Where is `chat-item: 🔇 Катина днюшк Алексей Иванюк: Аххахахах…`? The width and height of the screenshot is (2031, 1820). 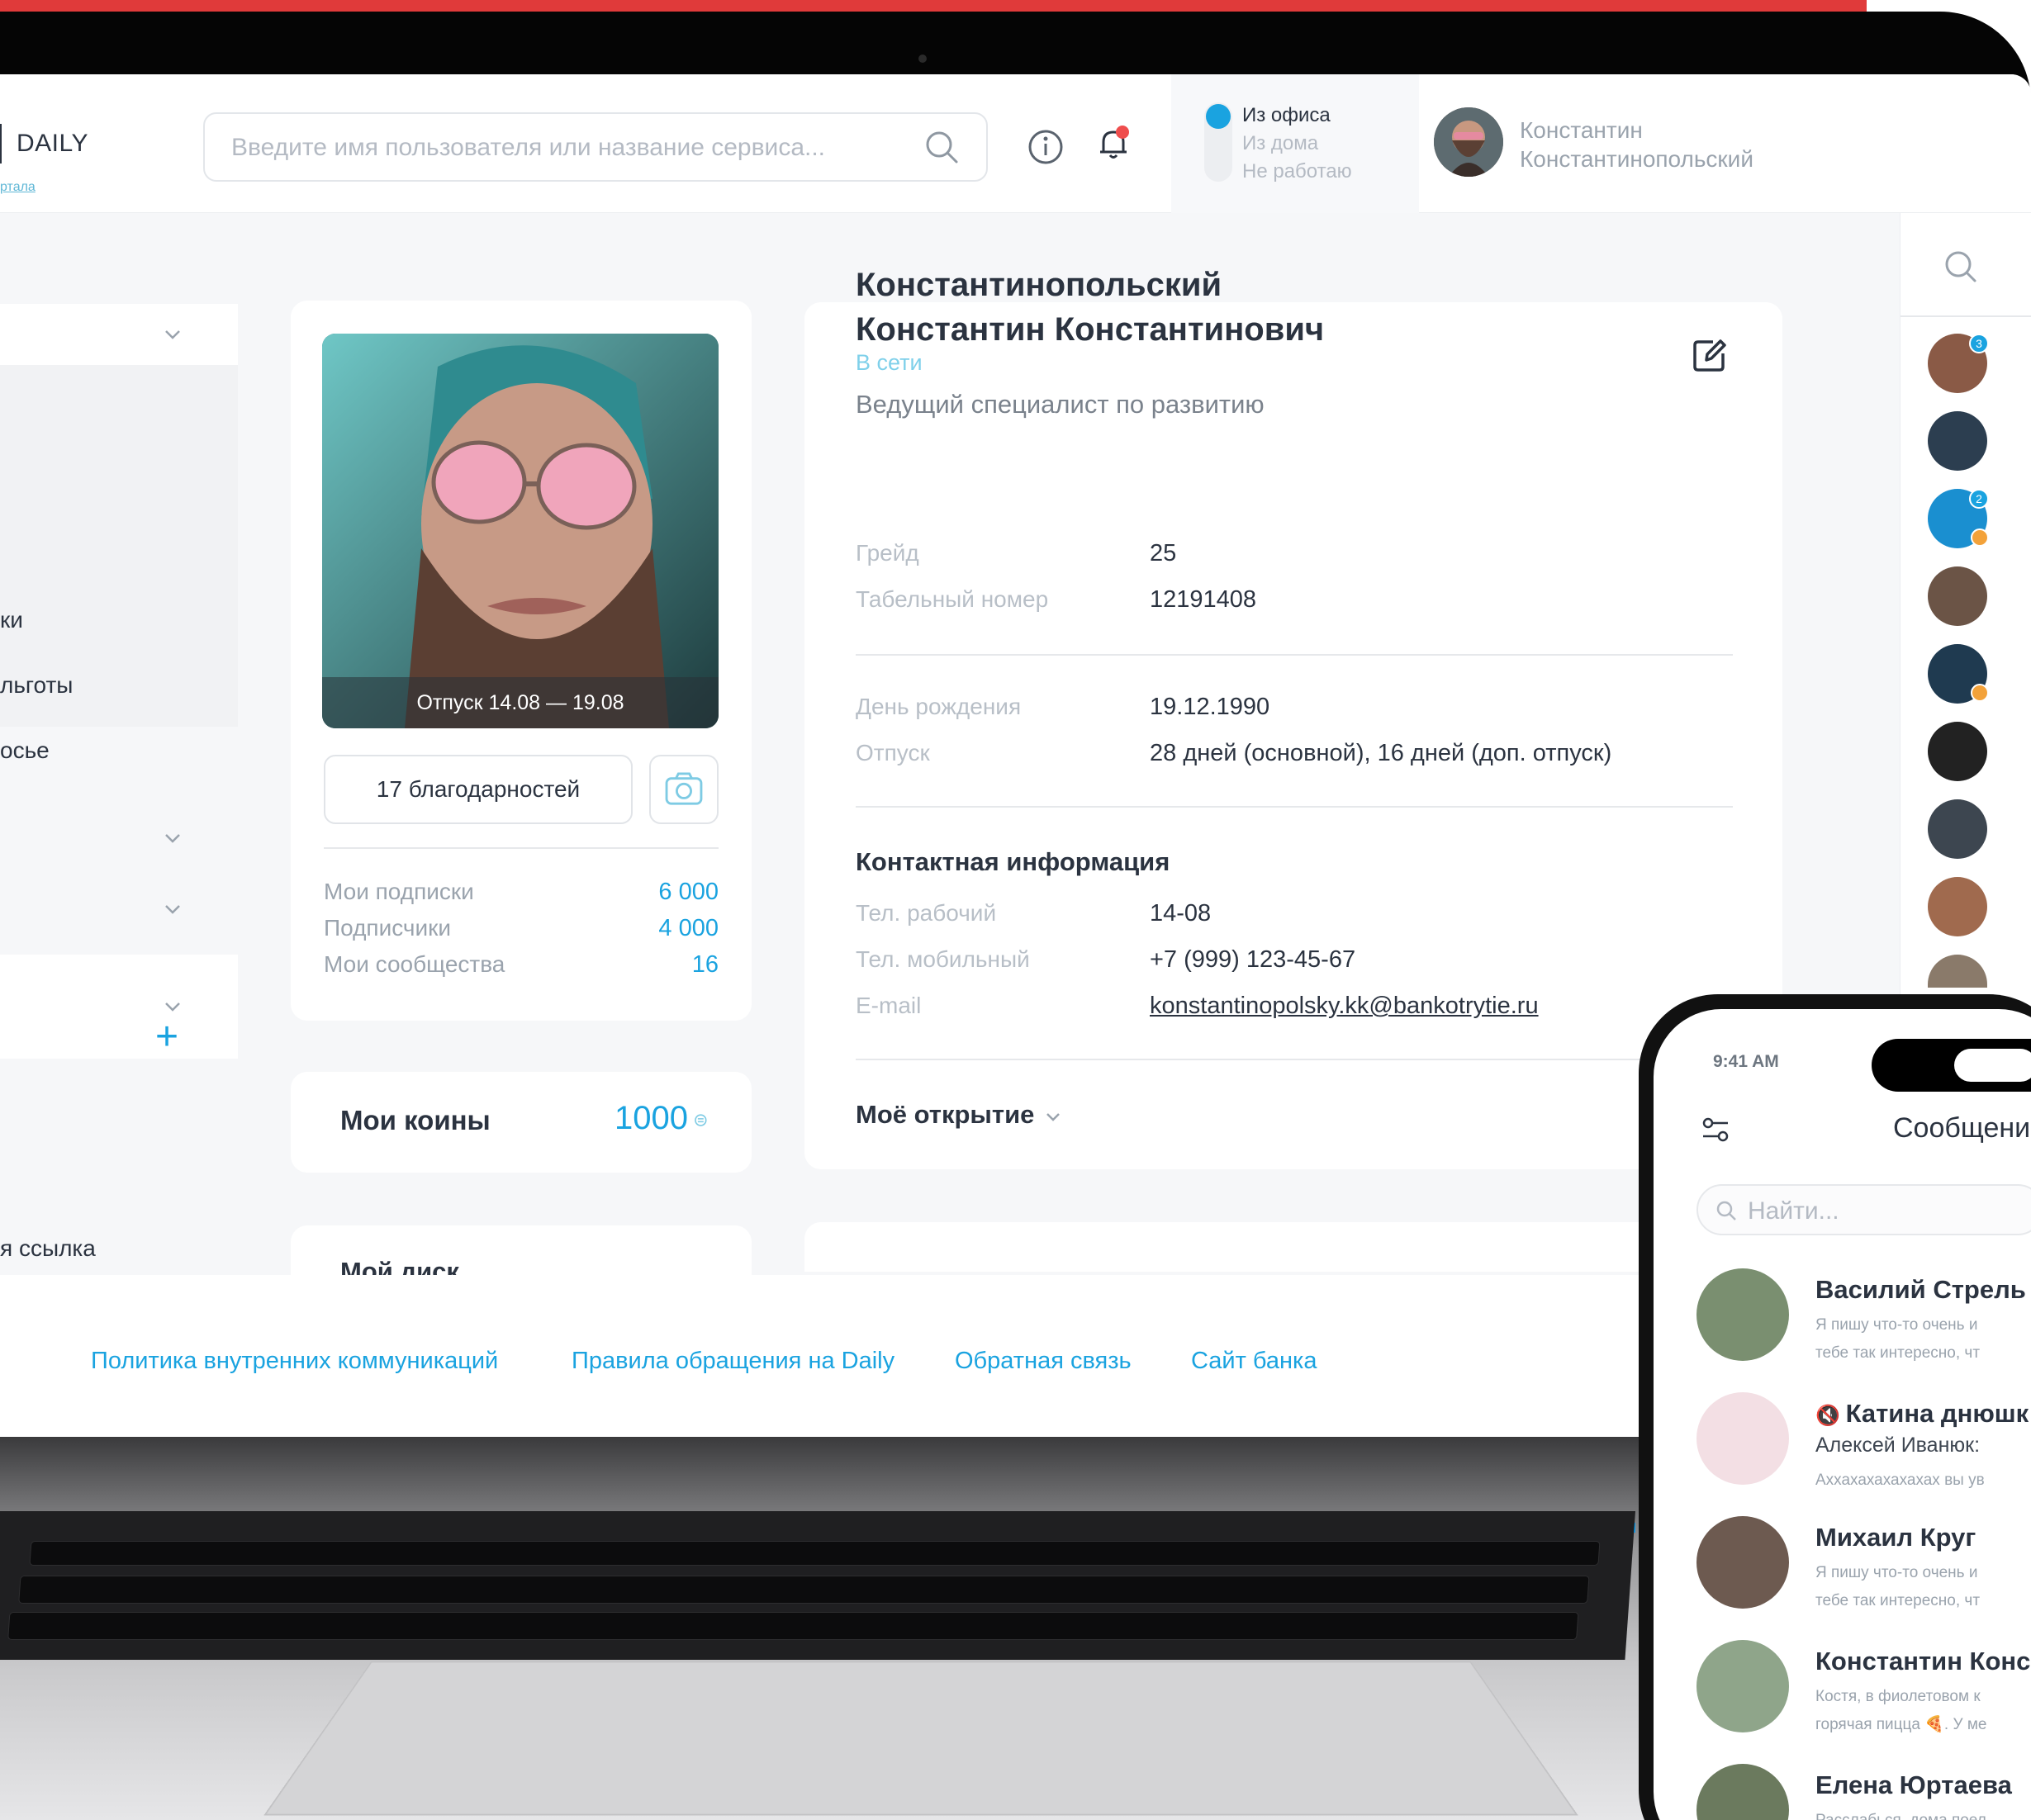
chat-item: 🔇 Катина днюшк Алексей Иванюк: Аххахахах… is located at coordinates (1863, 1454).